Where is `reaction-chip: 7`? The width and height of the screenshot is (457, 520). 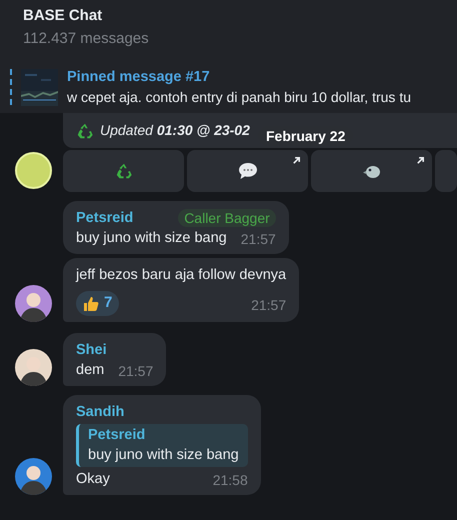 reaction-chip: 7 is located at coordinates (98, 303).